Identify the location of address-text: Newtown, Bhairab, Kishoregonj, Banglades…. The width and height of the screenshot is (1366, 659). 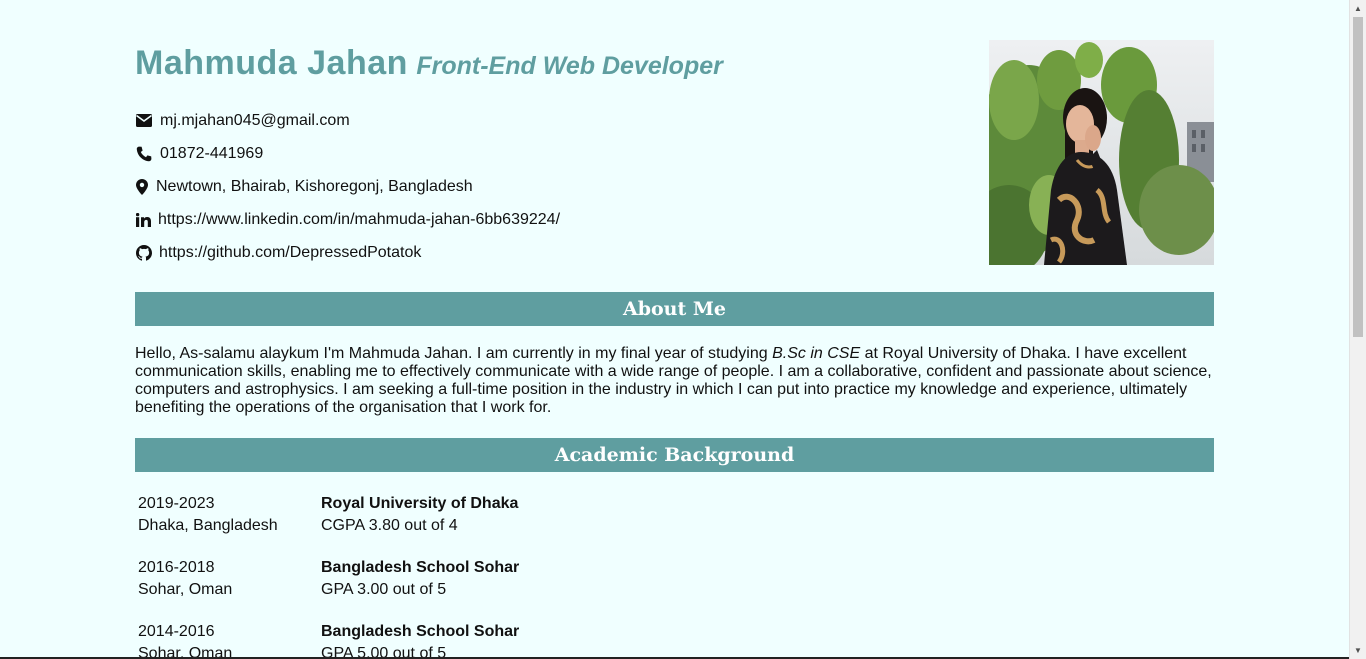
(314, 186).